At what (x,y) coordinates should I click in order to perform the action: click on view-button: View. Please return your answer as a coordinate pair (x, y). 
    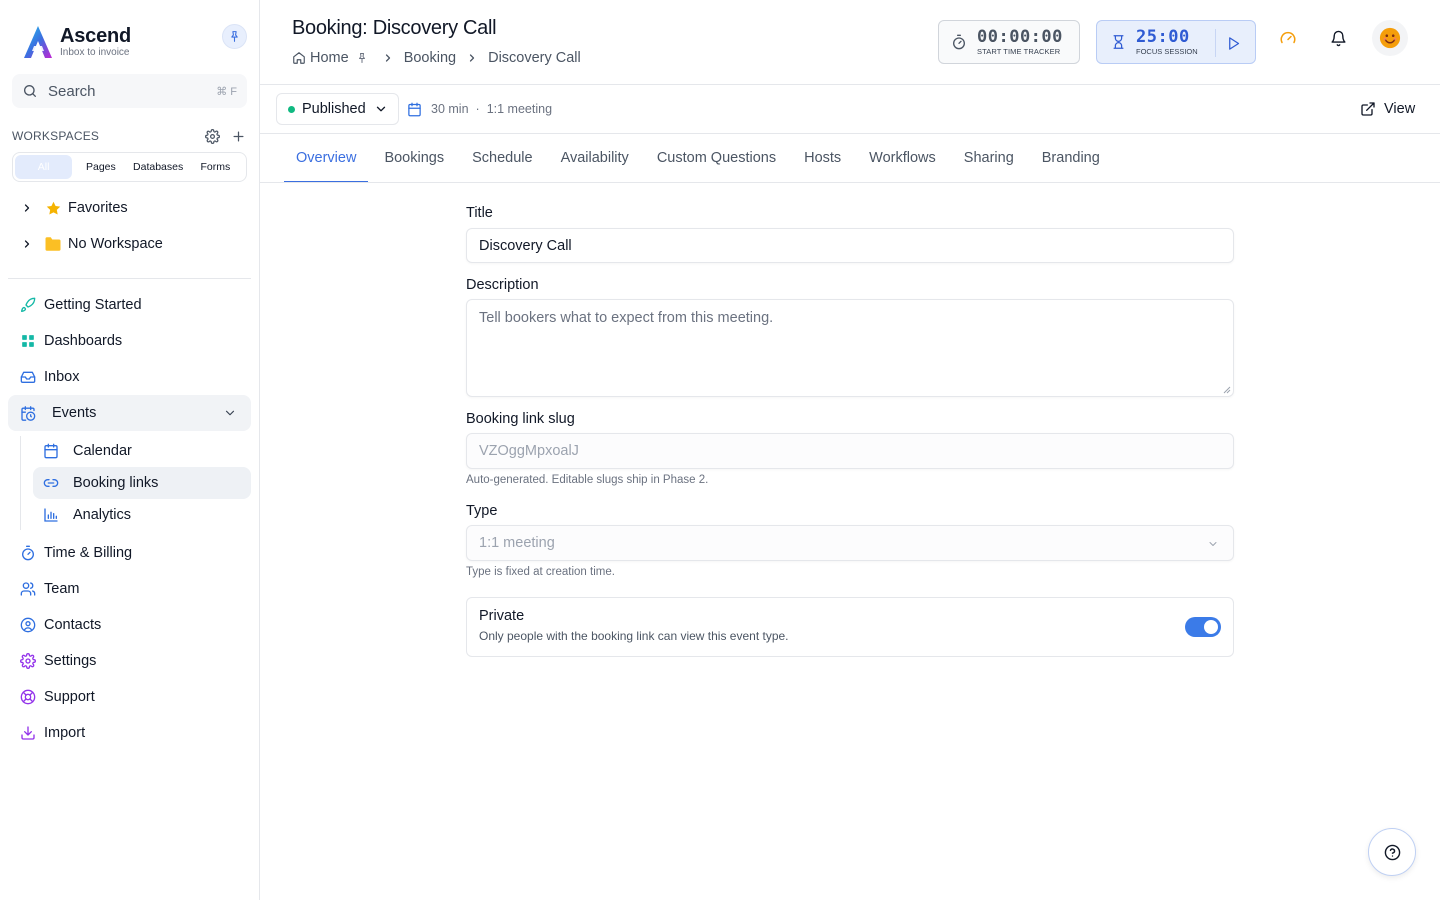
    Looking at the image, I should click on (1387, 109).